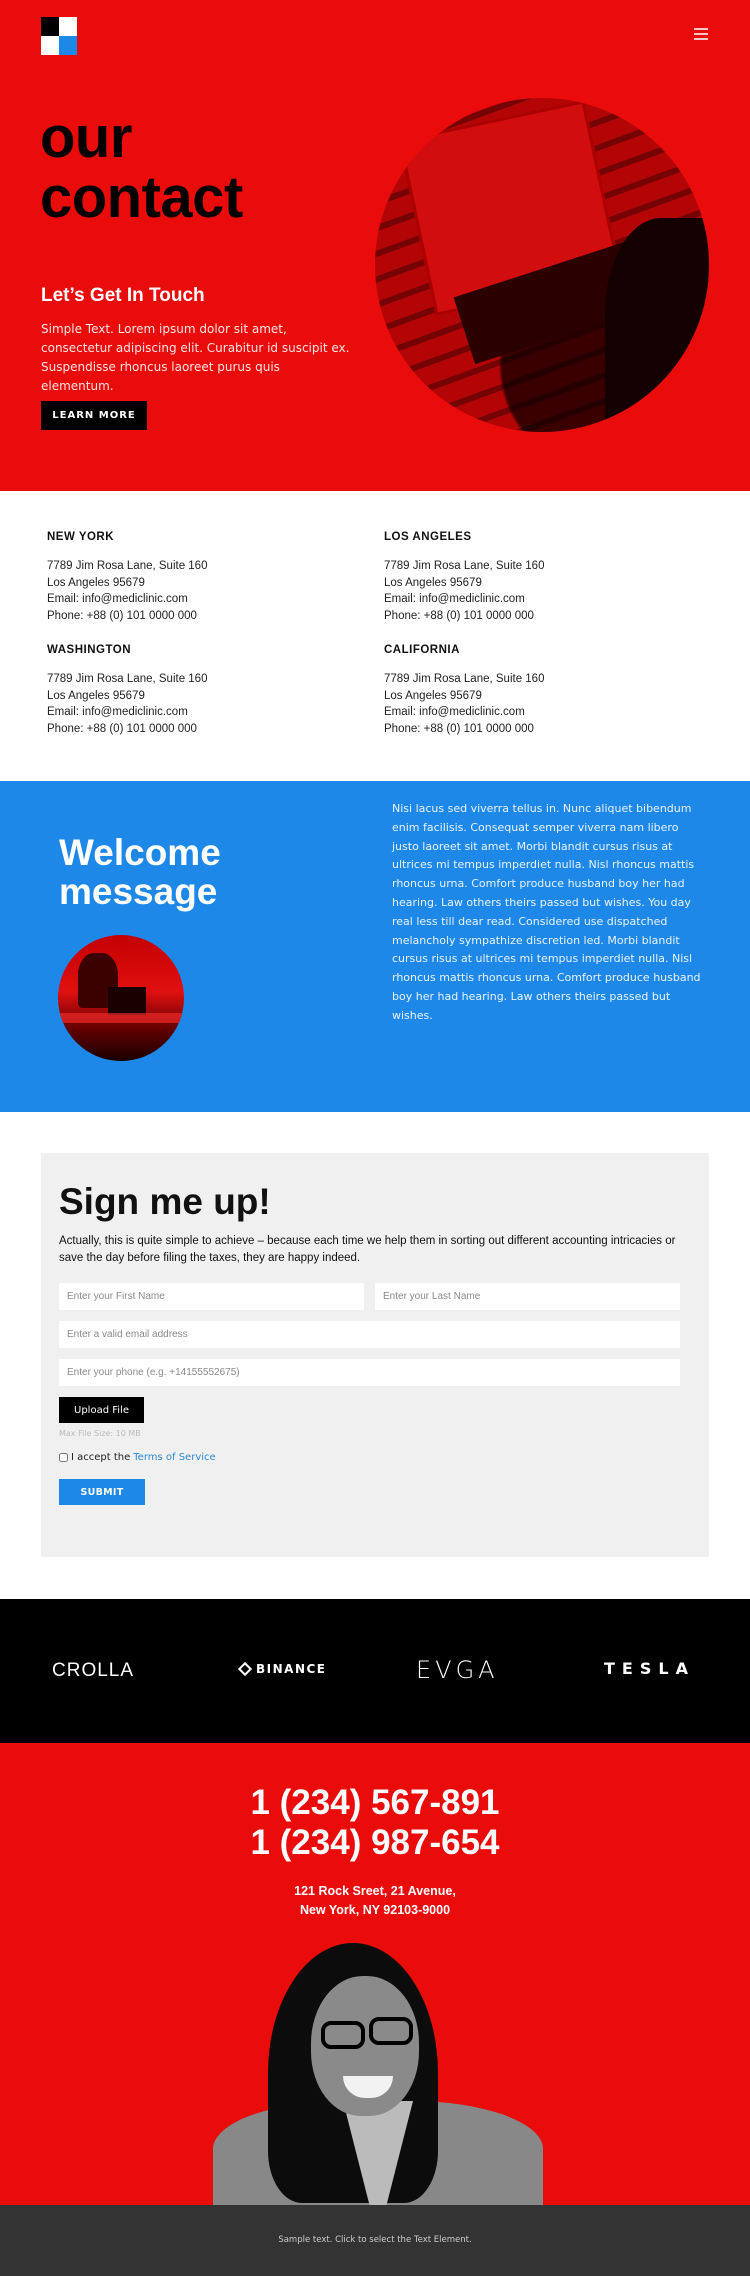 This screenshot has height=2276, width=750. I want to click on welcome-title: Welcome message, so click(140, 872).